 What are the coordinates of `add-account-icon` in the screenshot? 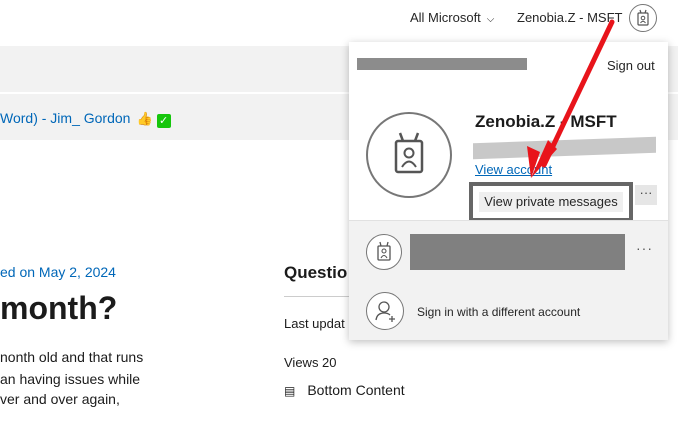 It's located at (385, 311).